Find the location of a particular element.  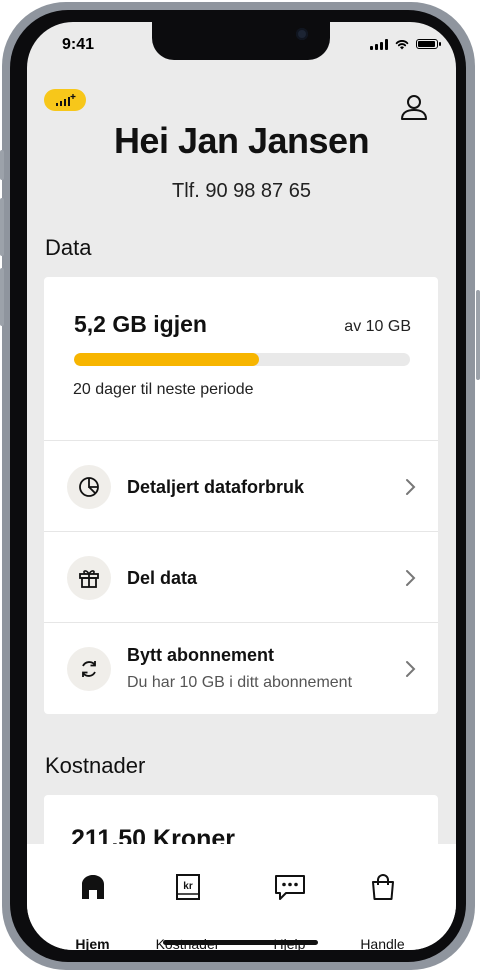

data-progress-fill is located at coordinates (166, 359).